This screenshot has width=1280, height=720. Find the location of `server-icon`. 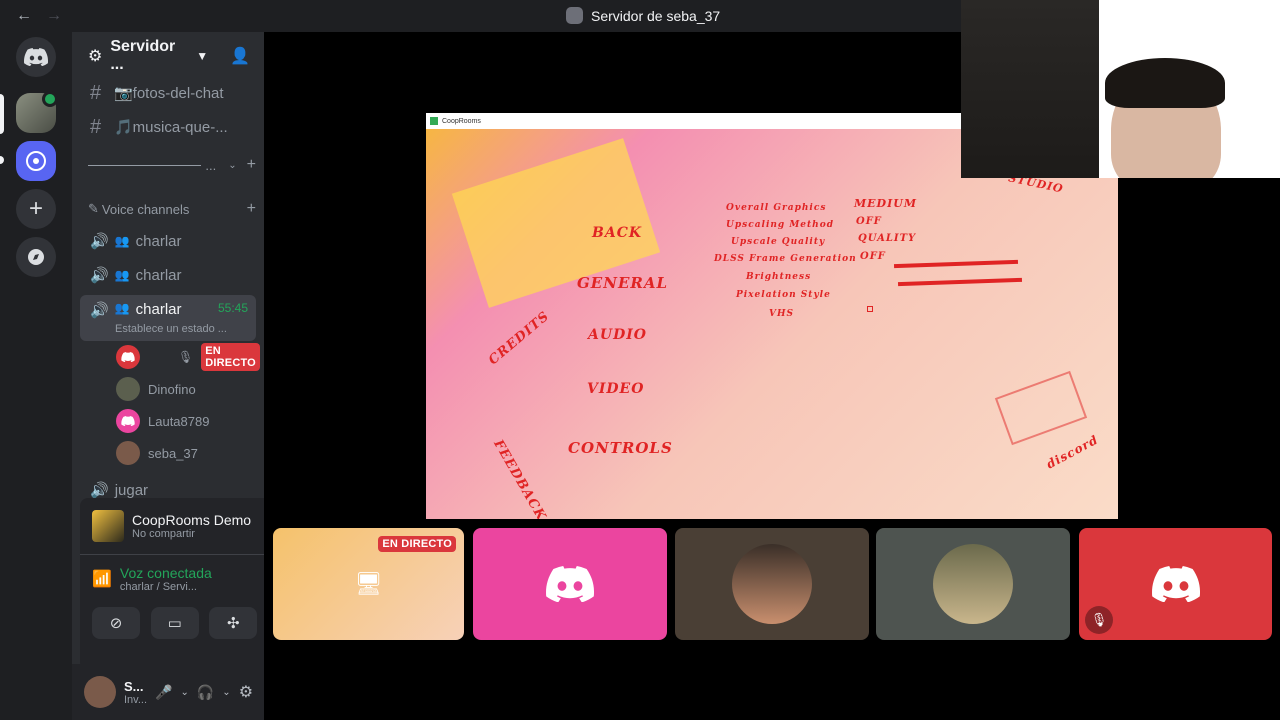

server-icon is located at coordinates (574, 15).